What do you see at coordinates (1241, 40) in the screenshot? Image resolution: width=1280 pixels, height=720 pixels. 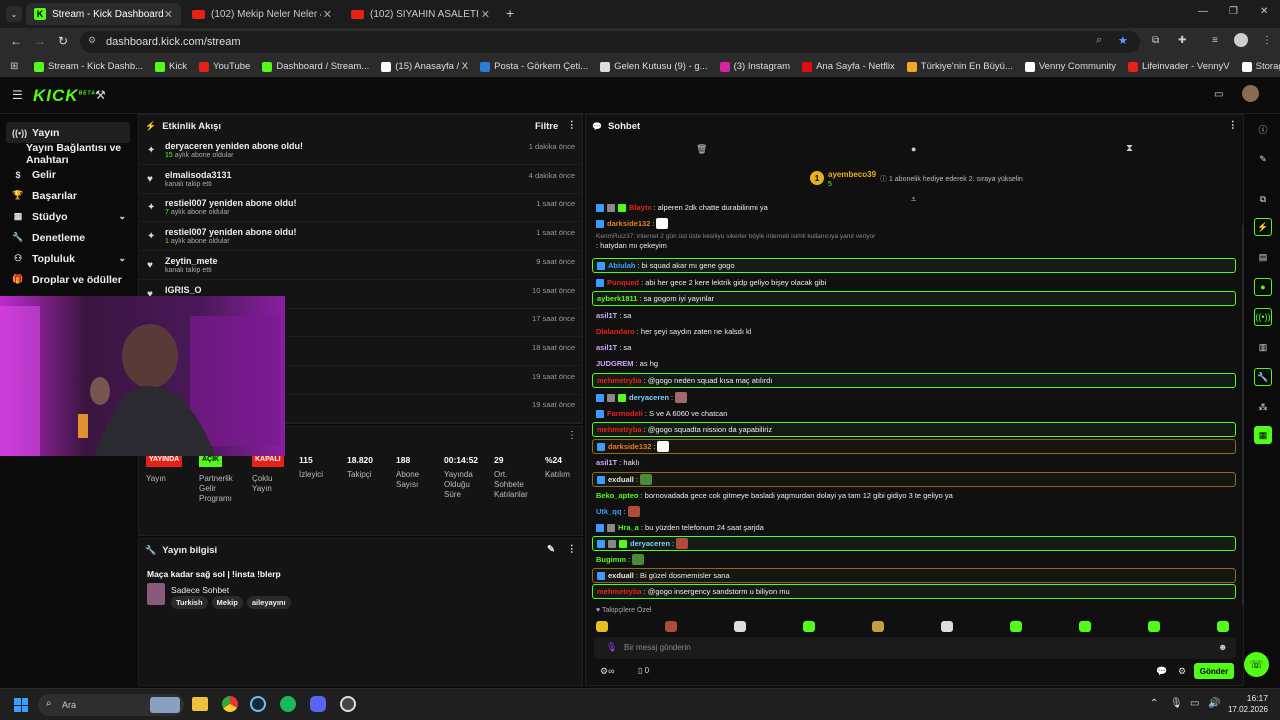 I see `profile-avatar` at bounding box center [1241, 40].